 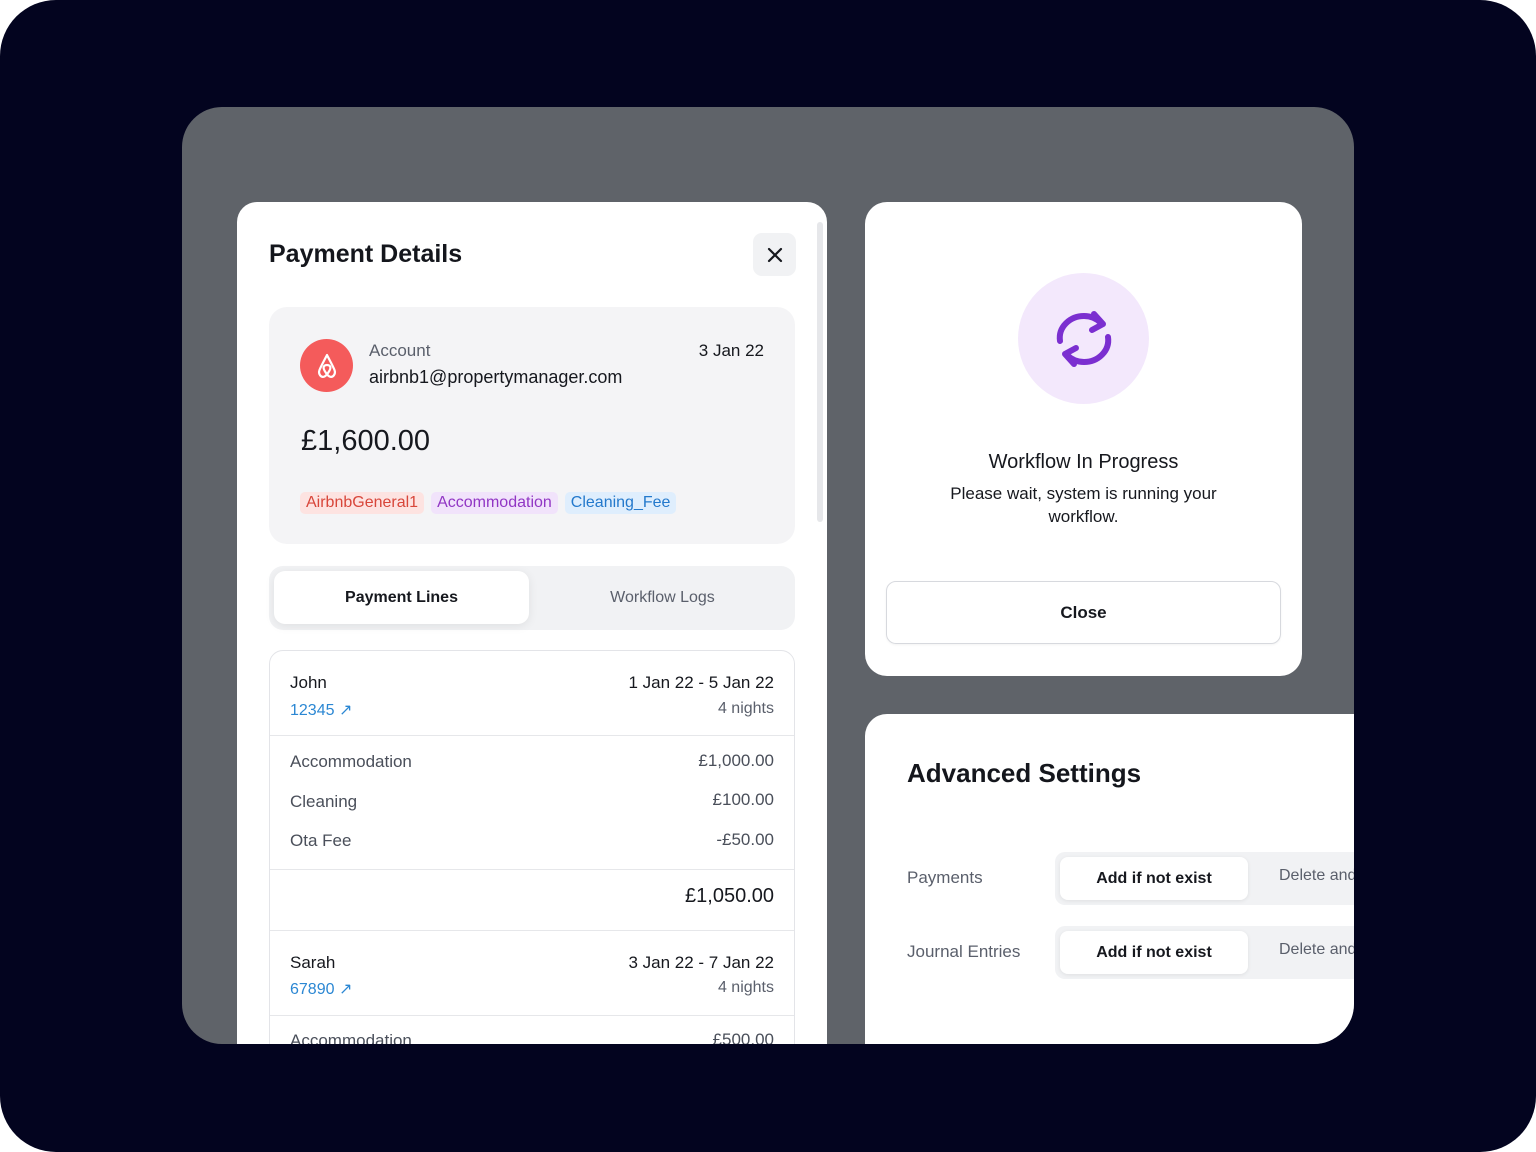 I want to click on tab-bar: Payment Lines Workflow Logs, so click(x=532, y=598).